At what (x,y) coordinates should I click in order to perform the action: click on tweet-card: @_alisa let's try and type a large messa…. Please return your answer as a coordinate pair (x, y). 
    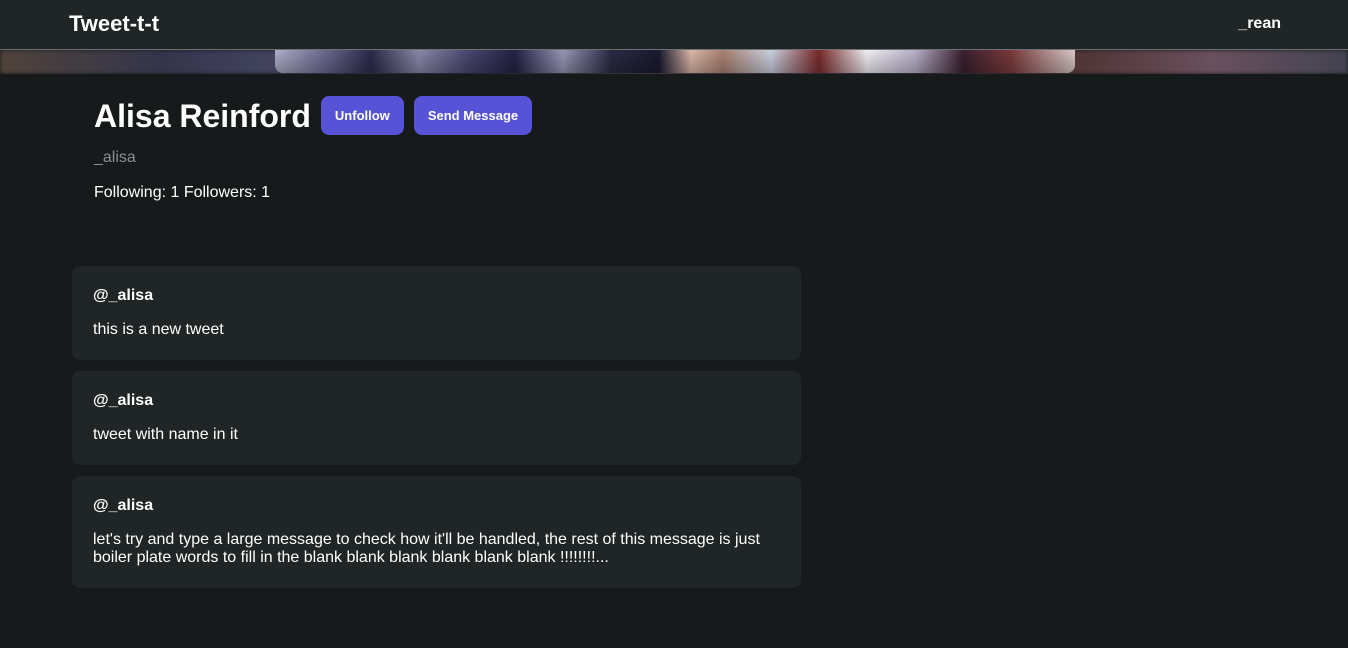
    Looking at the image, I should click on (436, 532).